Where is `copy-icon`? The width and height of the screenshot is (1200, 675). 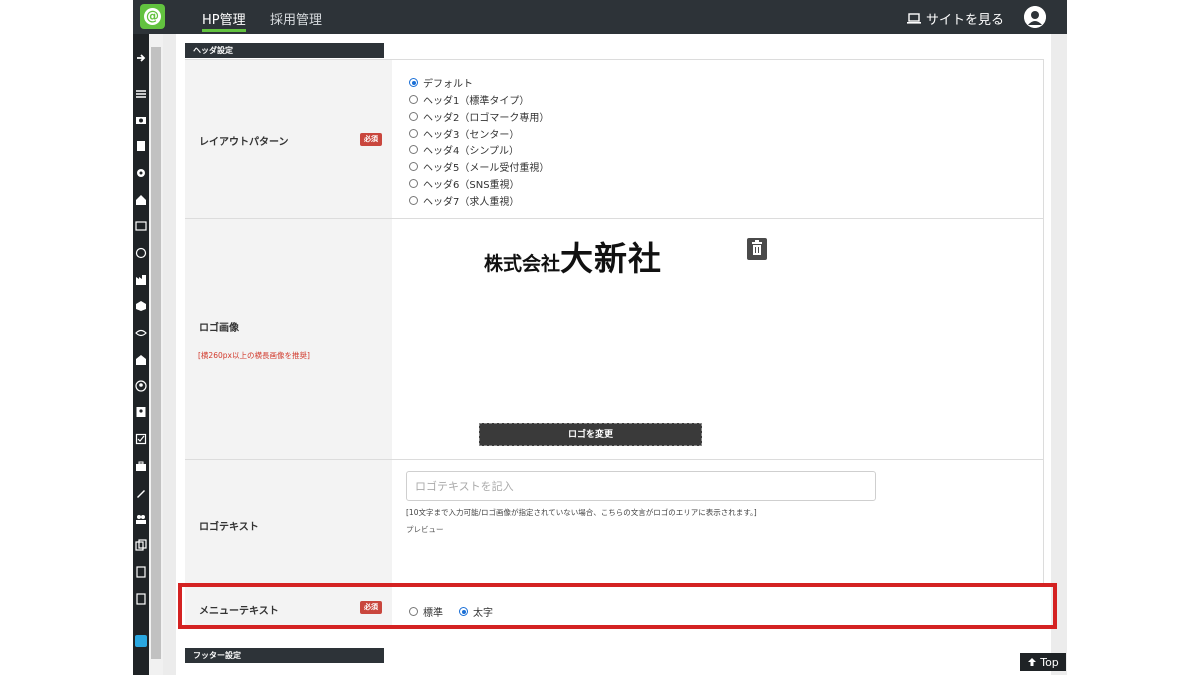
copy-icon is located at coordinates (141, 545).